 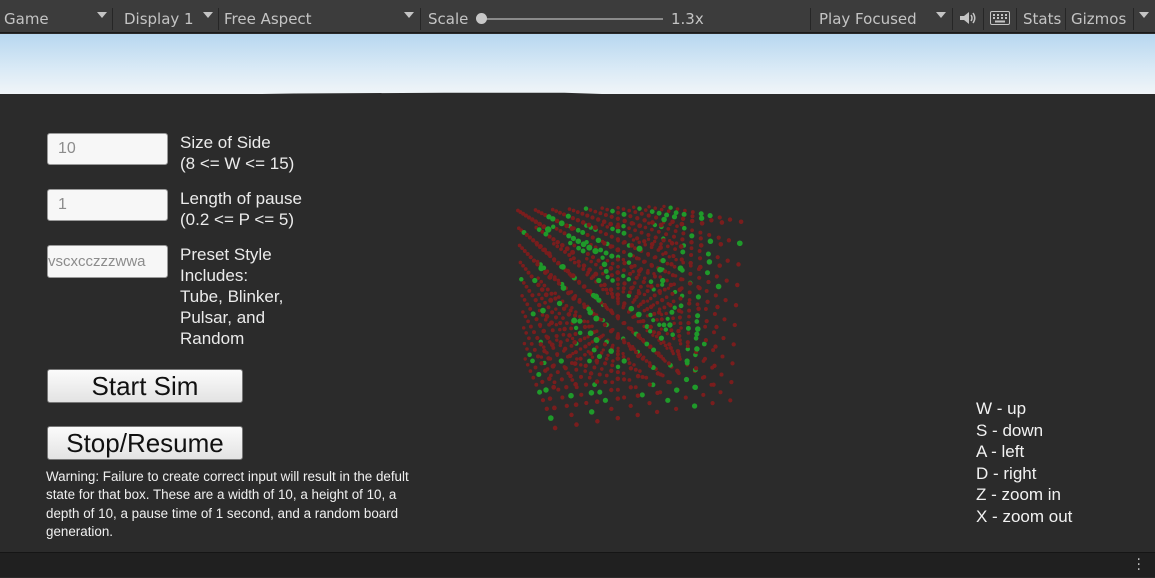 What do you see at coordinates (107, 205) in the screenshot?
I see `pause-length-input` at bounding box center [107, 205].